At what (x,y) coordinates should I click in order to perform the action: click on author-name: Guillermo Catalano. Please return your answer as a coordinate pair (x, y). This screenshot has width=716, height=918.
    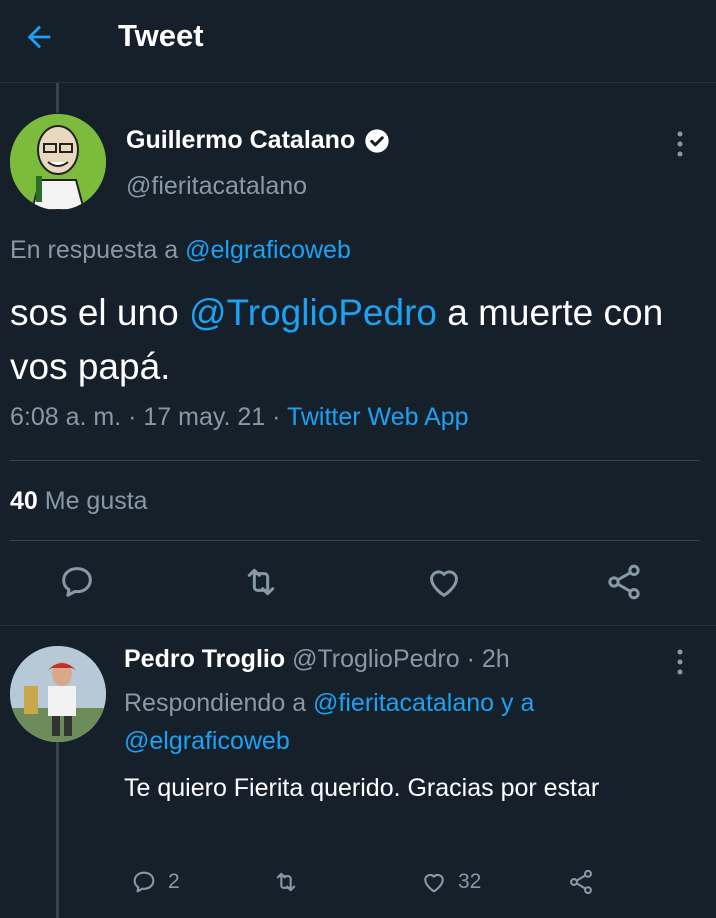
    Looking at the image, I should click on (258, 140).